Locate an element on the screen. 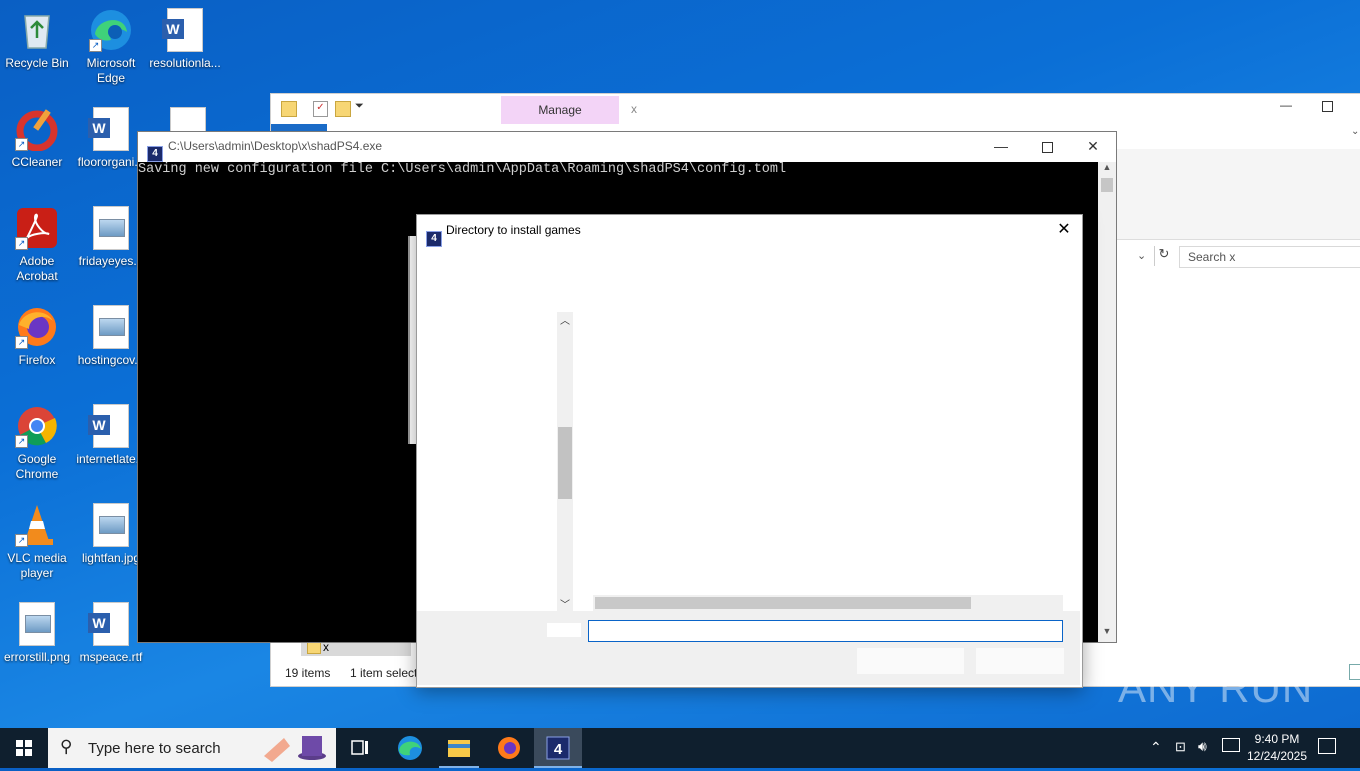  desktop-icon-firefox: ↗ Firefox is located at coordinates (37, 336).